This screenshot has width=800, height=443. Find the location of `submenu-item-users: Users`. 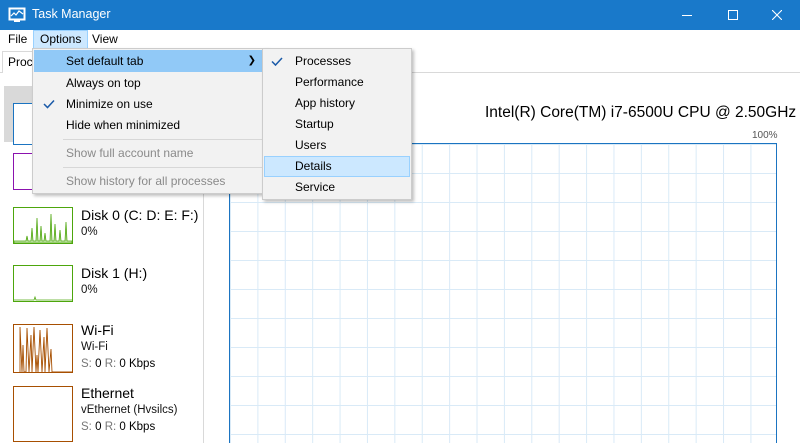

submenu-item-users: Users is located at coordinates (337, 145).